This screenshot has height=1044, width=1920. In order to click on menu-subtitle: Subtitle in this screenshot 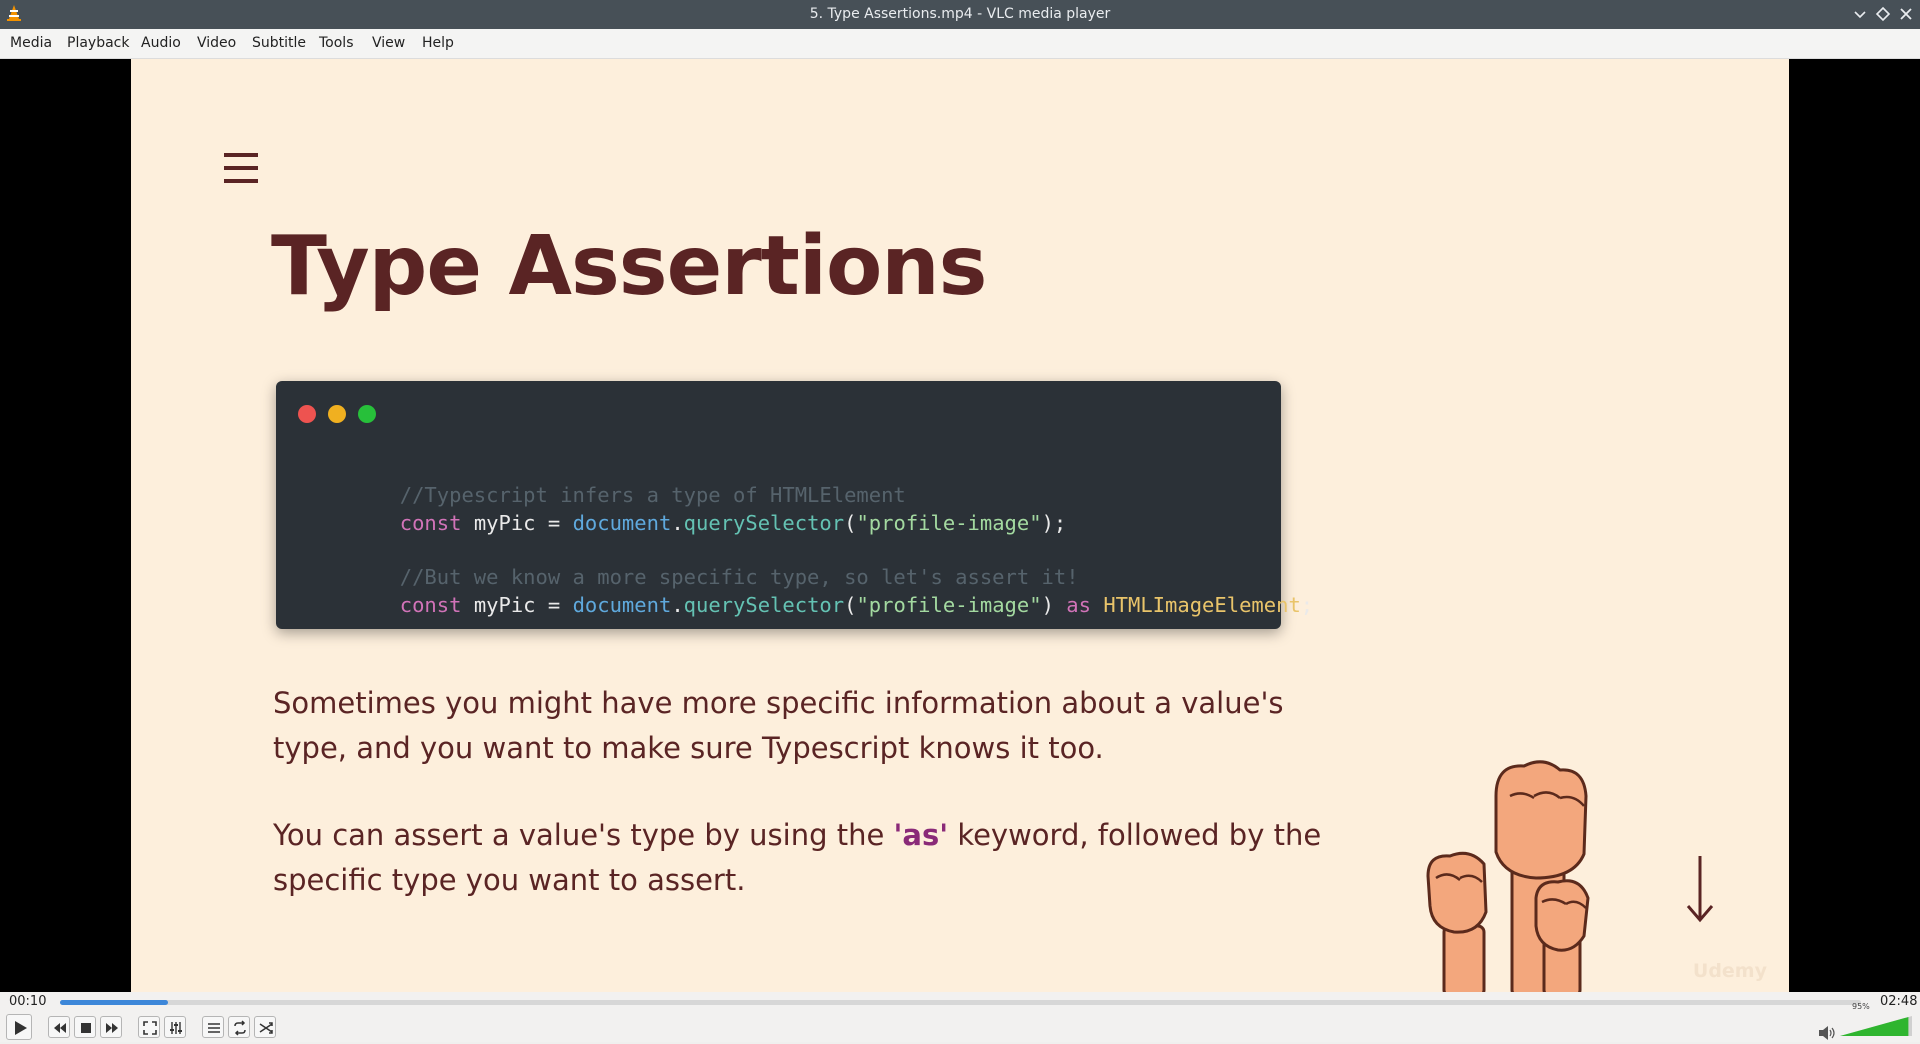, I will do `click(279, 43)`.